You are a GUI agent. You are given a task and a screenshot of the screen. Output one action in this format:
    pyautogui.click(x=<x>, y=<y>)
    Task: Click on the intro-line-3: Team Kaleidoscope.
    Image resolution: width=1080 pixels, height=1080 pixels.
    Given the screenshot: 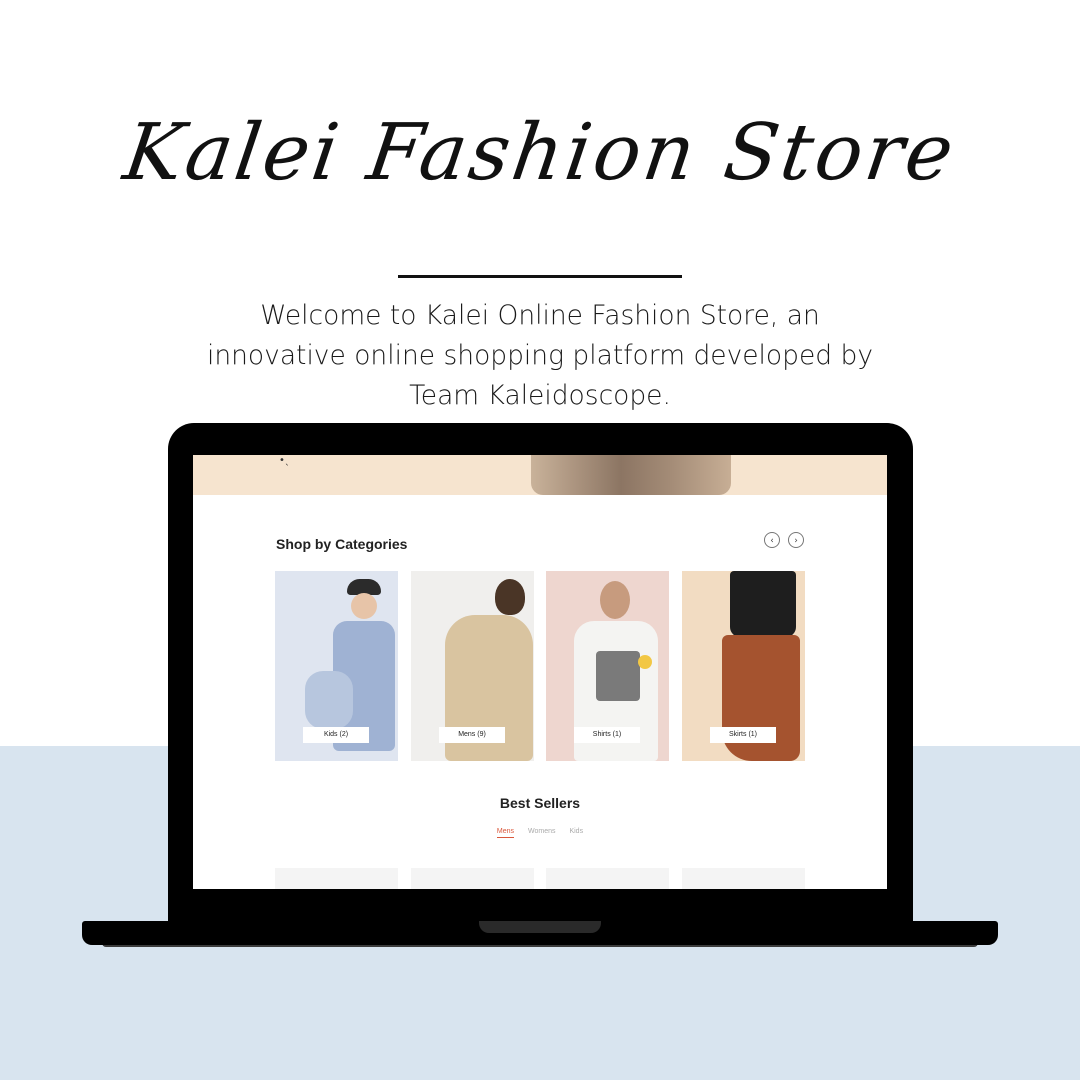 What is the action you would take?
    pyautogui.click(x=540, y=395)
    